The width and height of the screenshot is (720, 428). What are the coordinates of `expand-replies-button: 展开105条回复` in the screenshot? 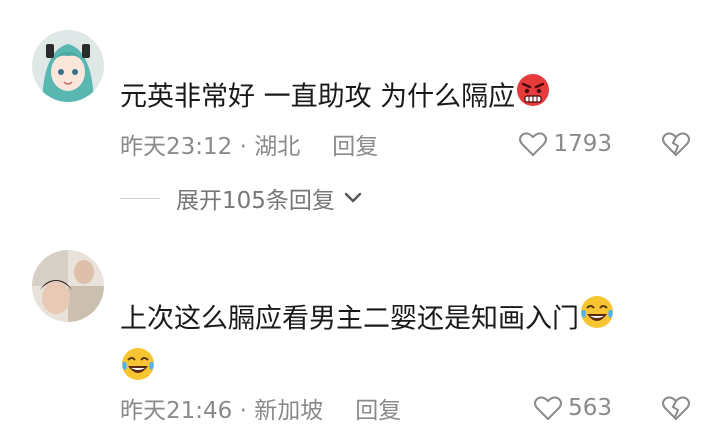 It's located at (241, 198).